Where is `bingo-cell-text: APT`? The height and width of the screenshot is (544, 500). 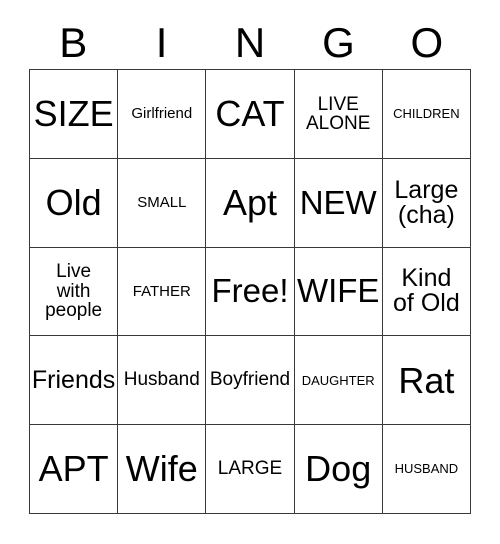
bingo-cell-text: APT is located at coordinates (73, 469).